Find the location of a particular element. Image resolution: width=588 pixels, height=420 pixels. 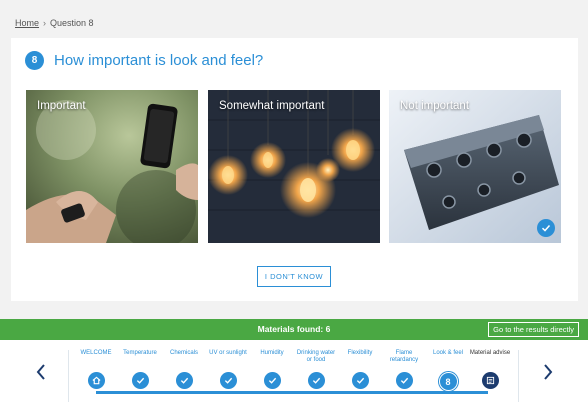

step-number: 8 is located at coordinates (448, 381).